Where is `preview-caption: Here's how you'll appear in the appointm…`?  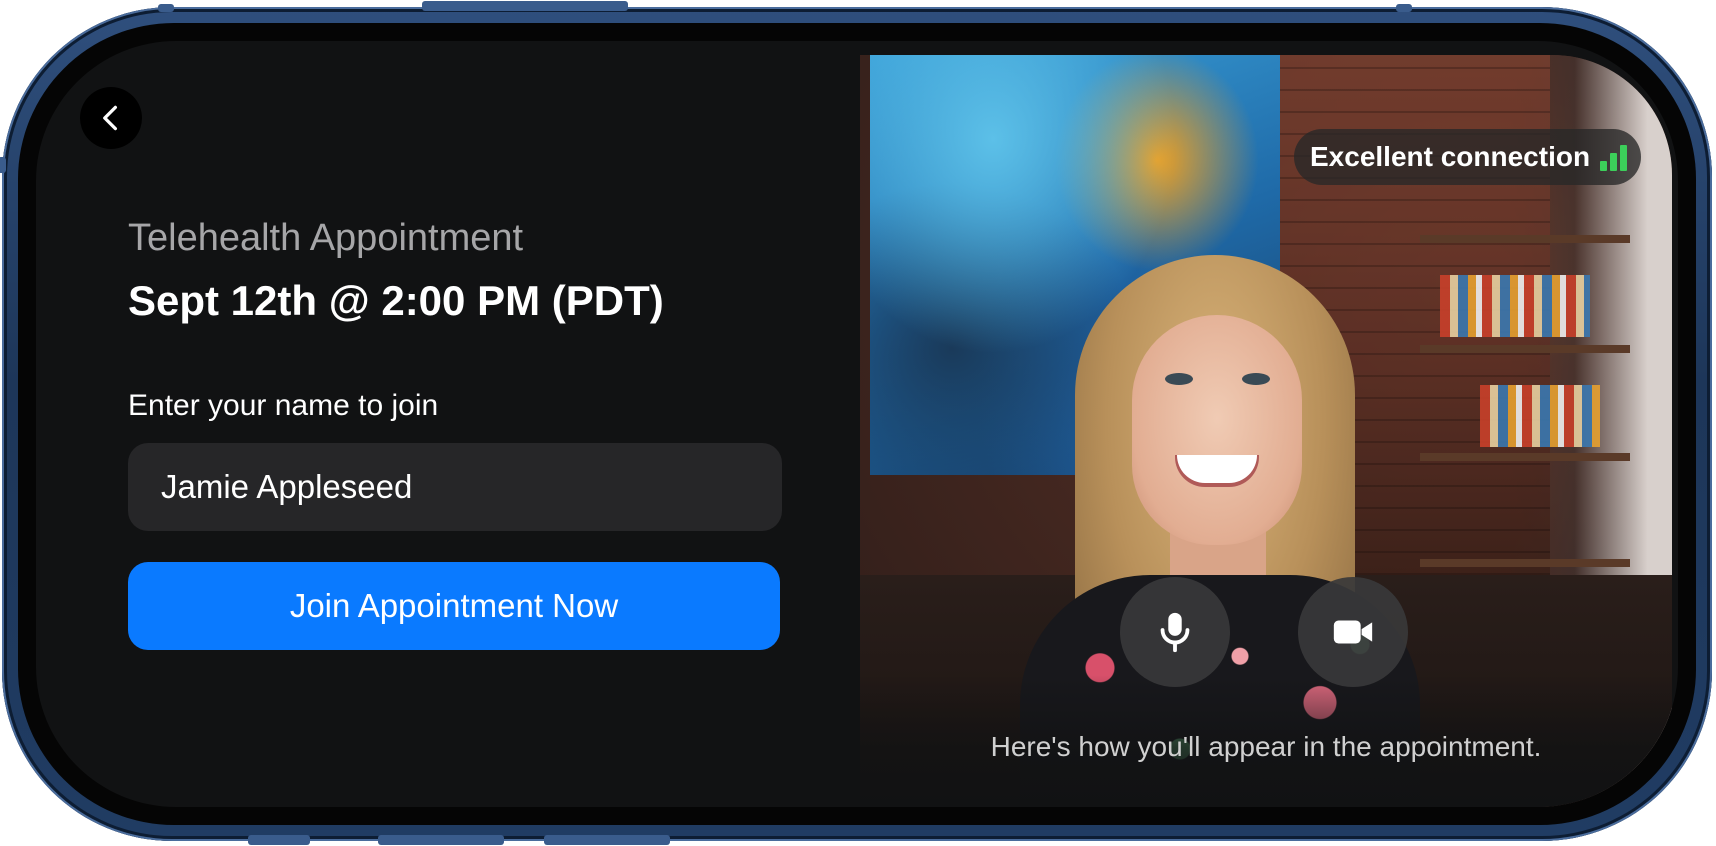 preview-caption: Here's how you'll appear in the appointm… is located at coordinates (1266, 746).